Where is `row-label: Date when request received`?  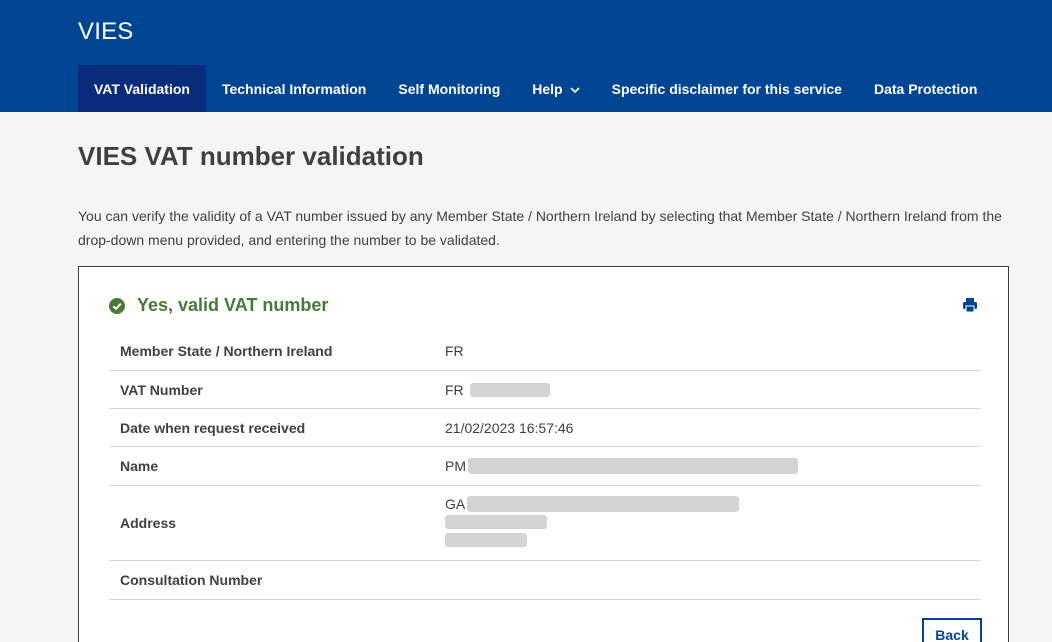
row-label: Date when request received is located at coordinates (213, 427).